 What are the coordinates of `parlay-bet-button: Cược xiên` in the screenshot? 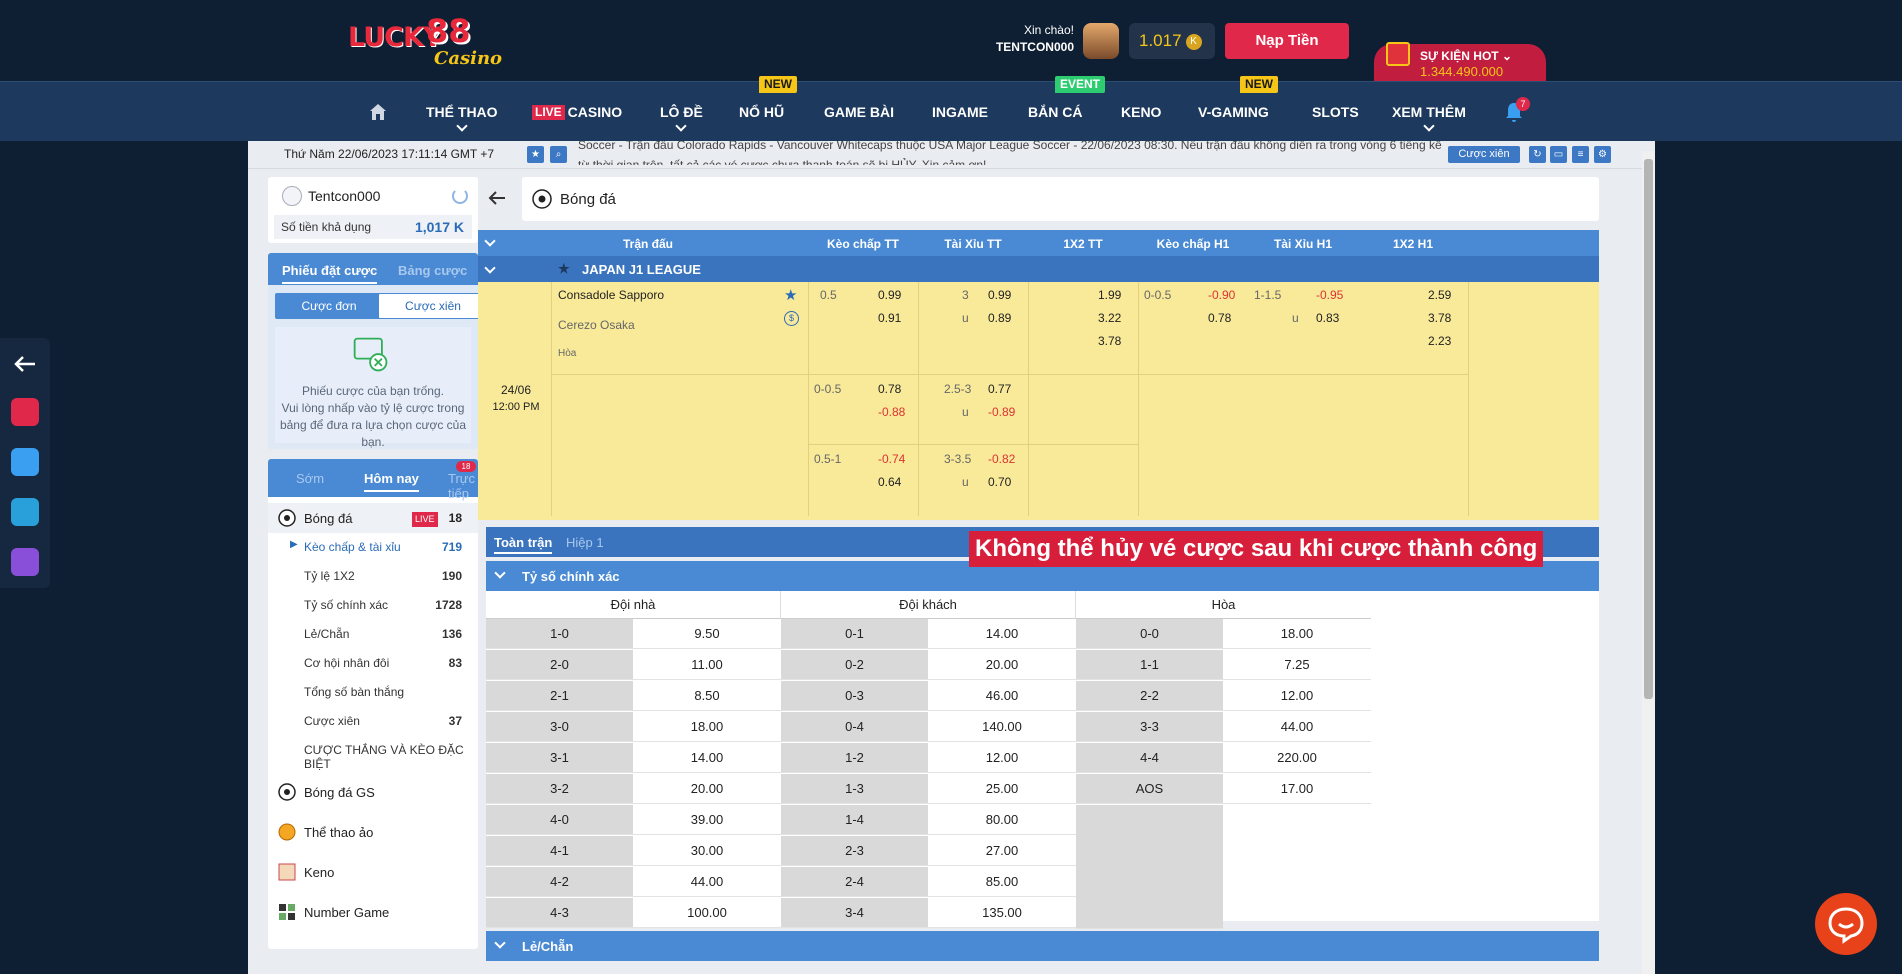 It's located at (428, 306).